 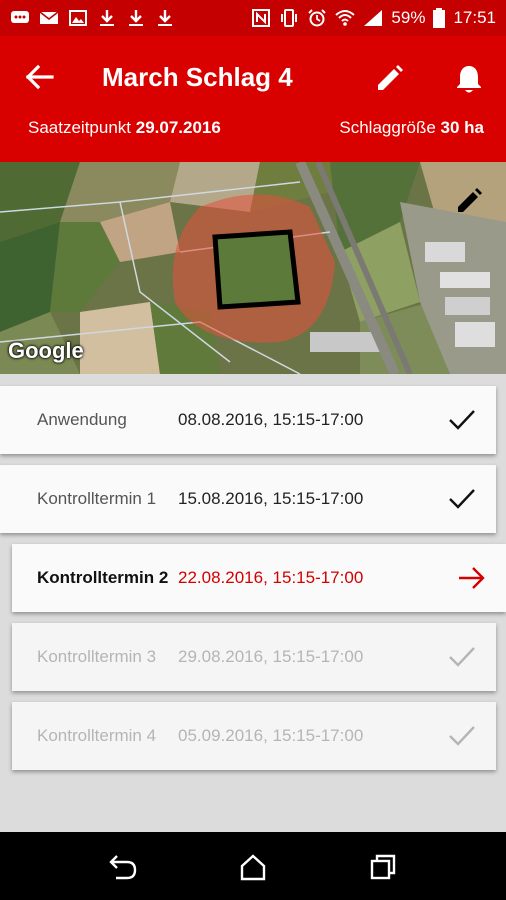 I want to click on nav-home-icon, so click(x=253, y=867).